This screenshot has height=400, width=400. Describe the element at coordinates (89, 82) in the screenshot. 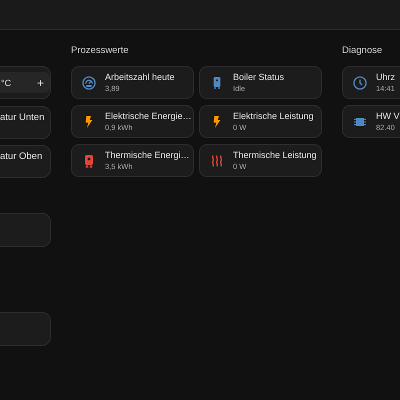

I see `gauge-icon` at that location.